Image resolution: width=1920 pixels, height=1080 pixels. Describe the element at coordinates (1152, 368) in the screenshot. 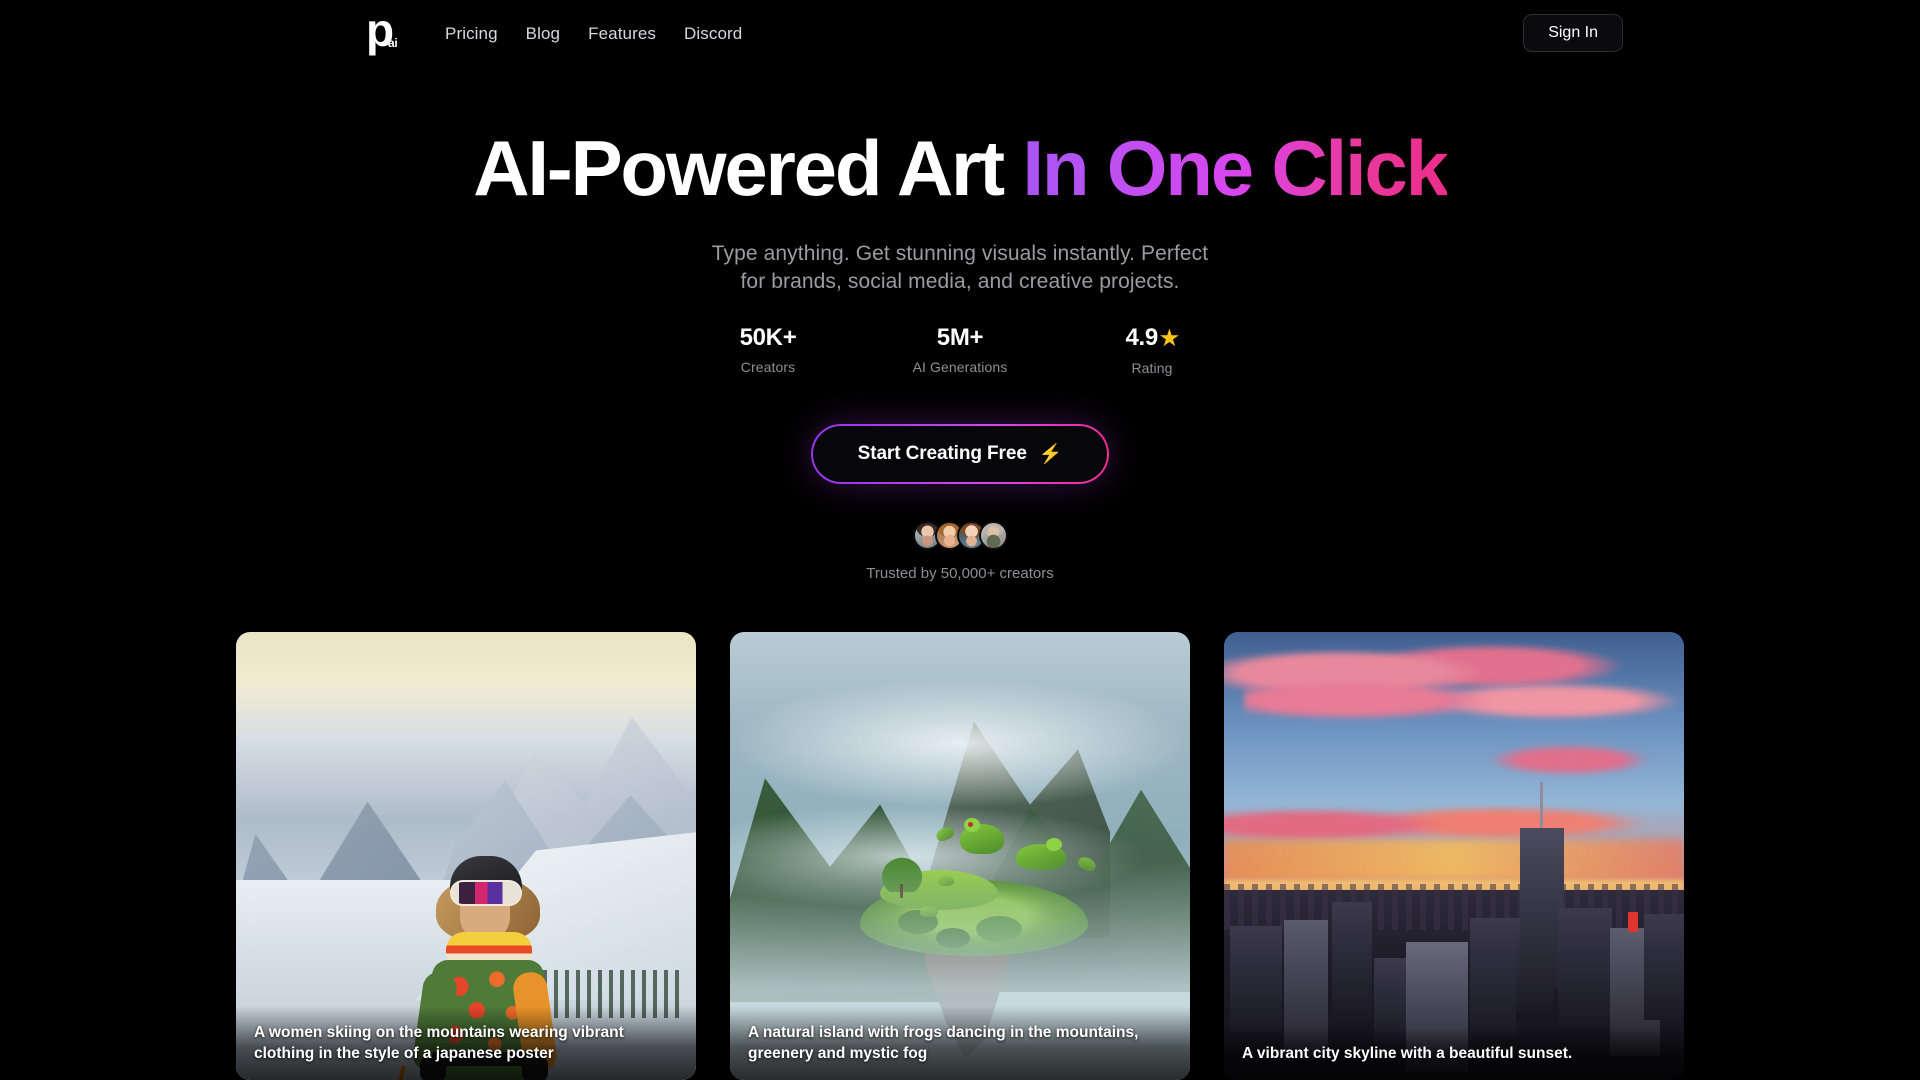

I see `stat-label: Rating` at that location.